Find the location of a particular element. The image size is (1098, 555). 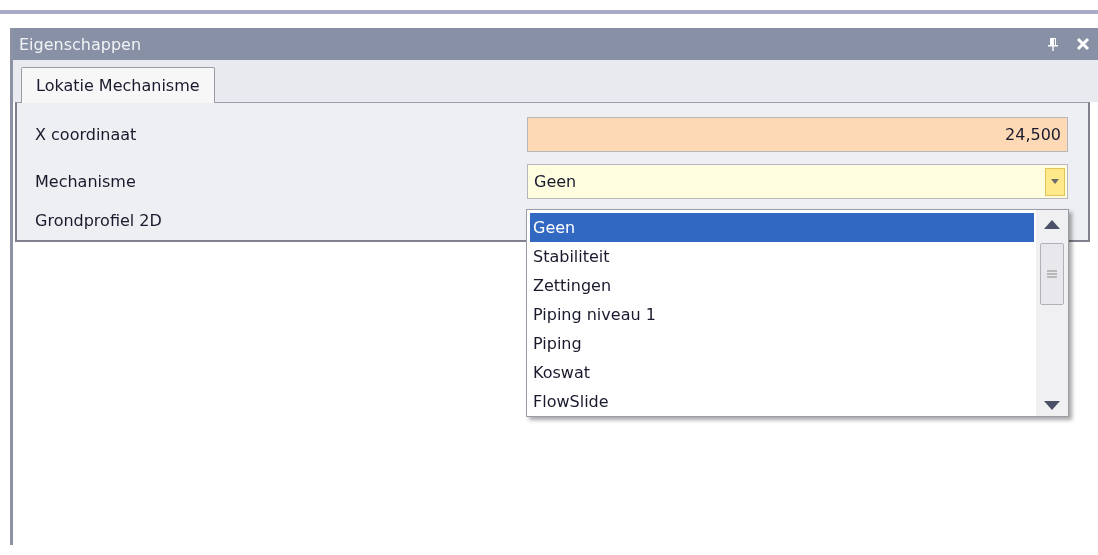

combo-box: Geen is located at coordinates (797, 181).